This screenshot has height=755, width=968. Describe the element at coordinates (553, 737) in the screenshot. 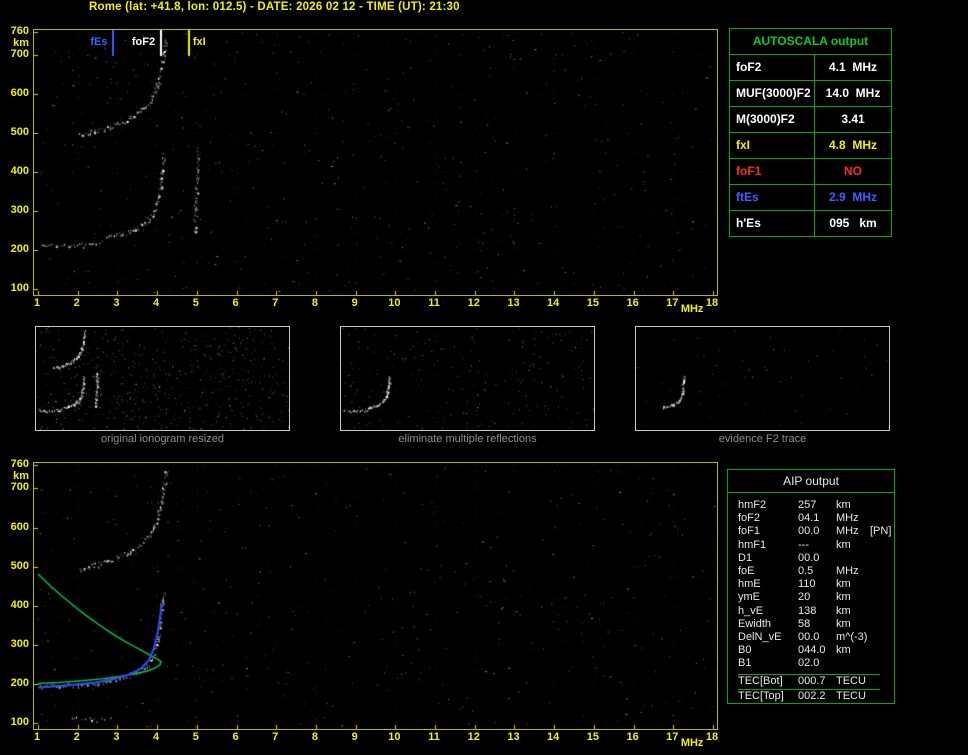

I see `x-tick-label: 14` at that location.